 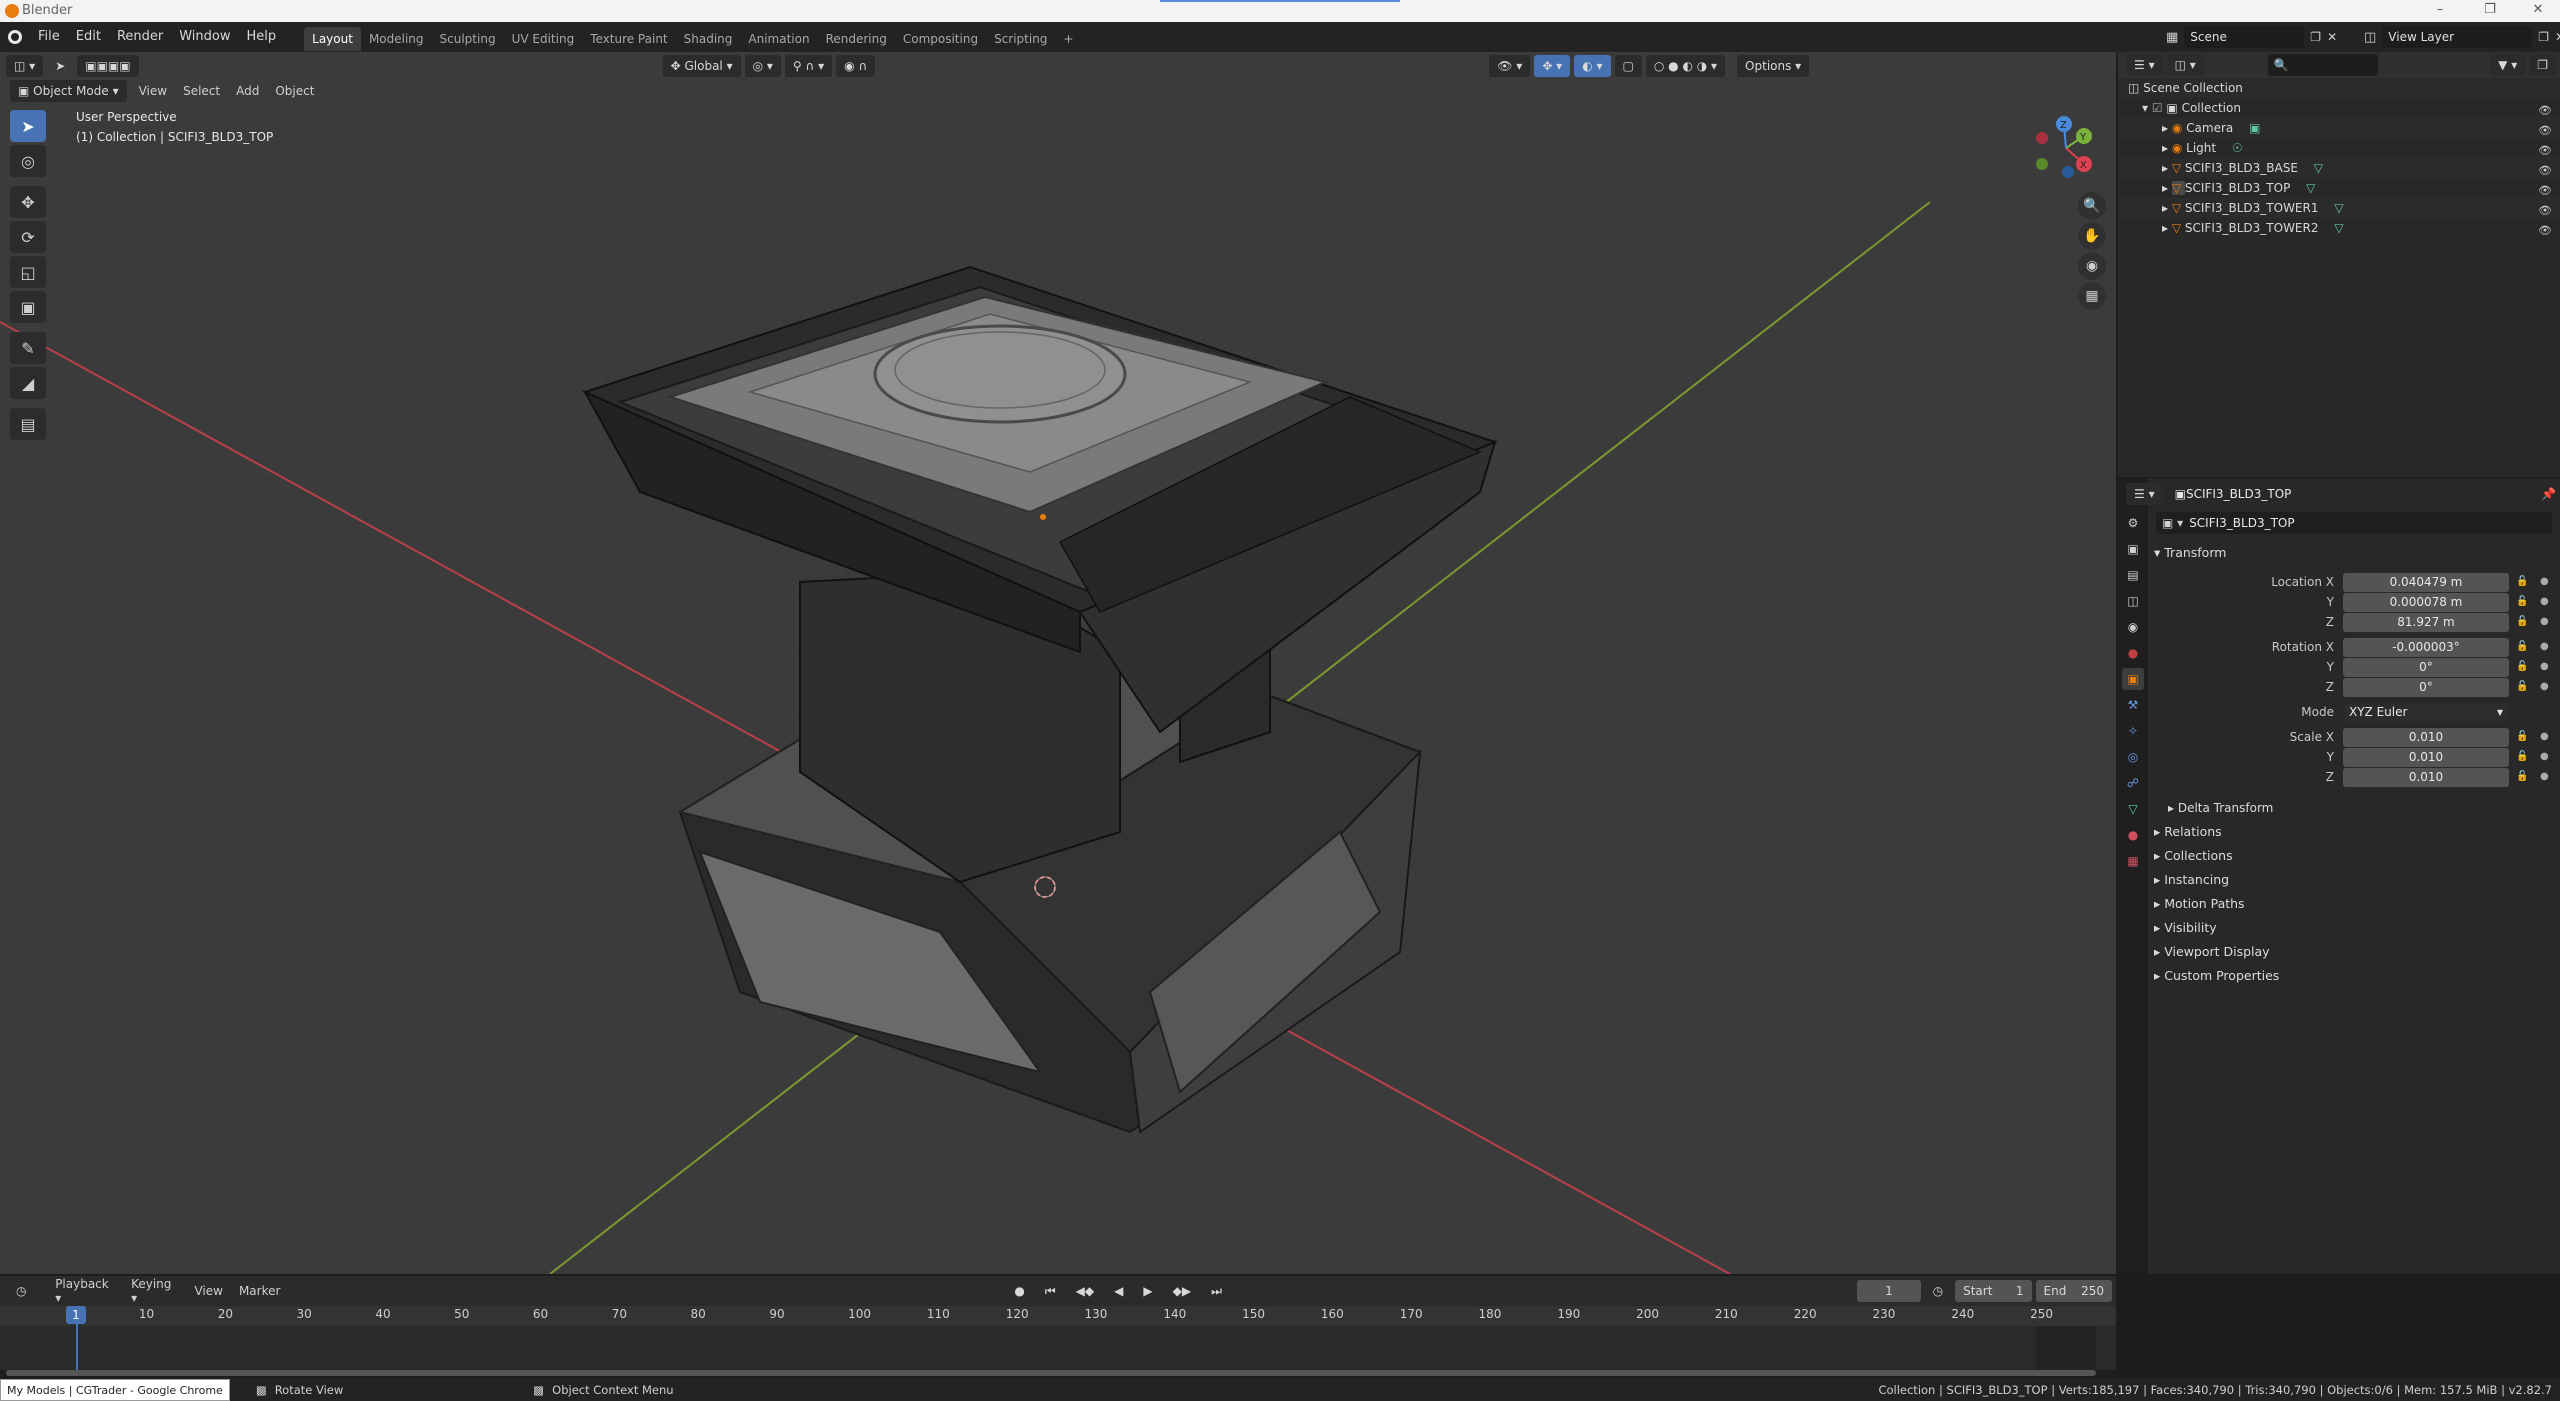 I want to click on menu-file: File, so click(x=49, y=37).